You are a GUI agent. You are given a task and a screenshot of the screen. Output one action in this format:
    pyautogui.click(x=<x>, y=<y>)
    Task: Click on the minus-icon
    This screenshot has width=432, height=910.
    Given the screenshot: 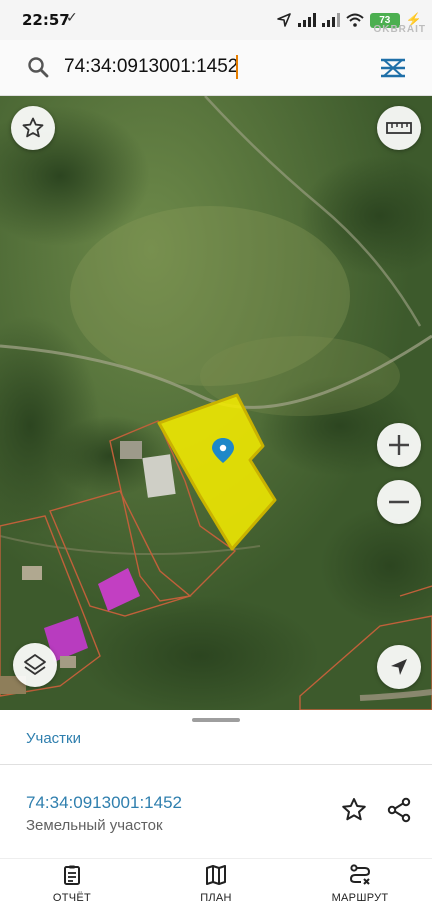 What is the action you would take?
    pyautogui.click(x=399, y=502)
    